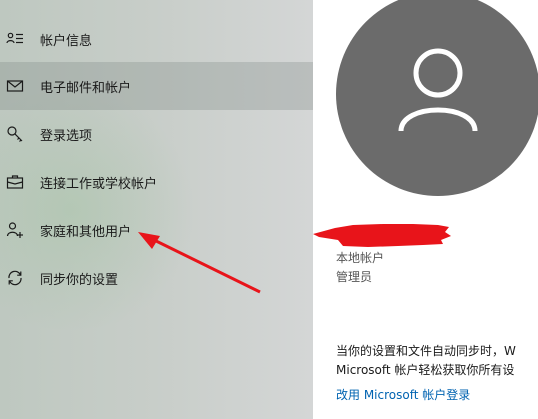 Image resolution: width=538 pixels, height=419 pixels. I want to click on sidebar-item-work-school: 连接工作或学校帐户, so click(156, 182).